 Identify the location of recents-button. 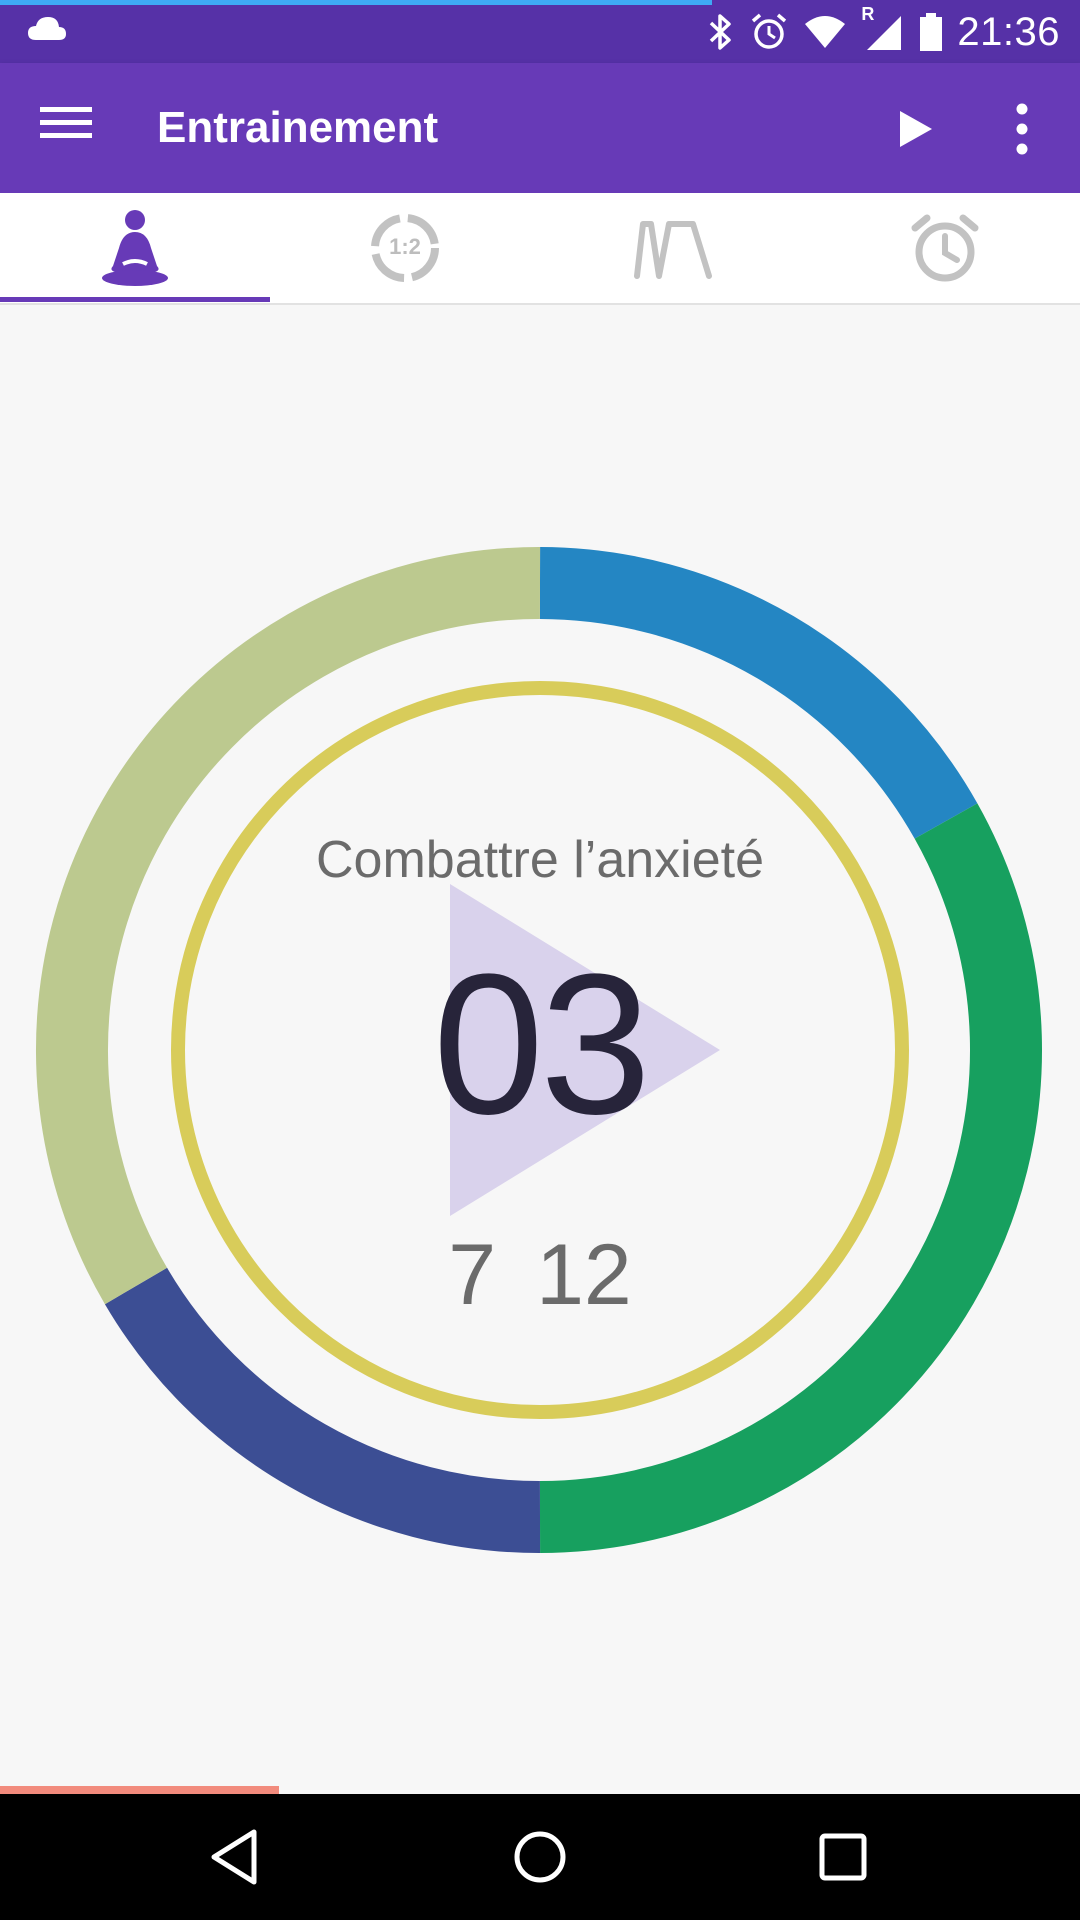
(843, 1857).